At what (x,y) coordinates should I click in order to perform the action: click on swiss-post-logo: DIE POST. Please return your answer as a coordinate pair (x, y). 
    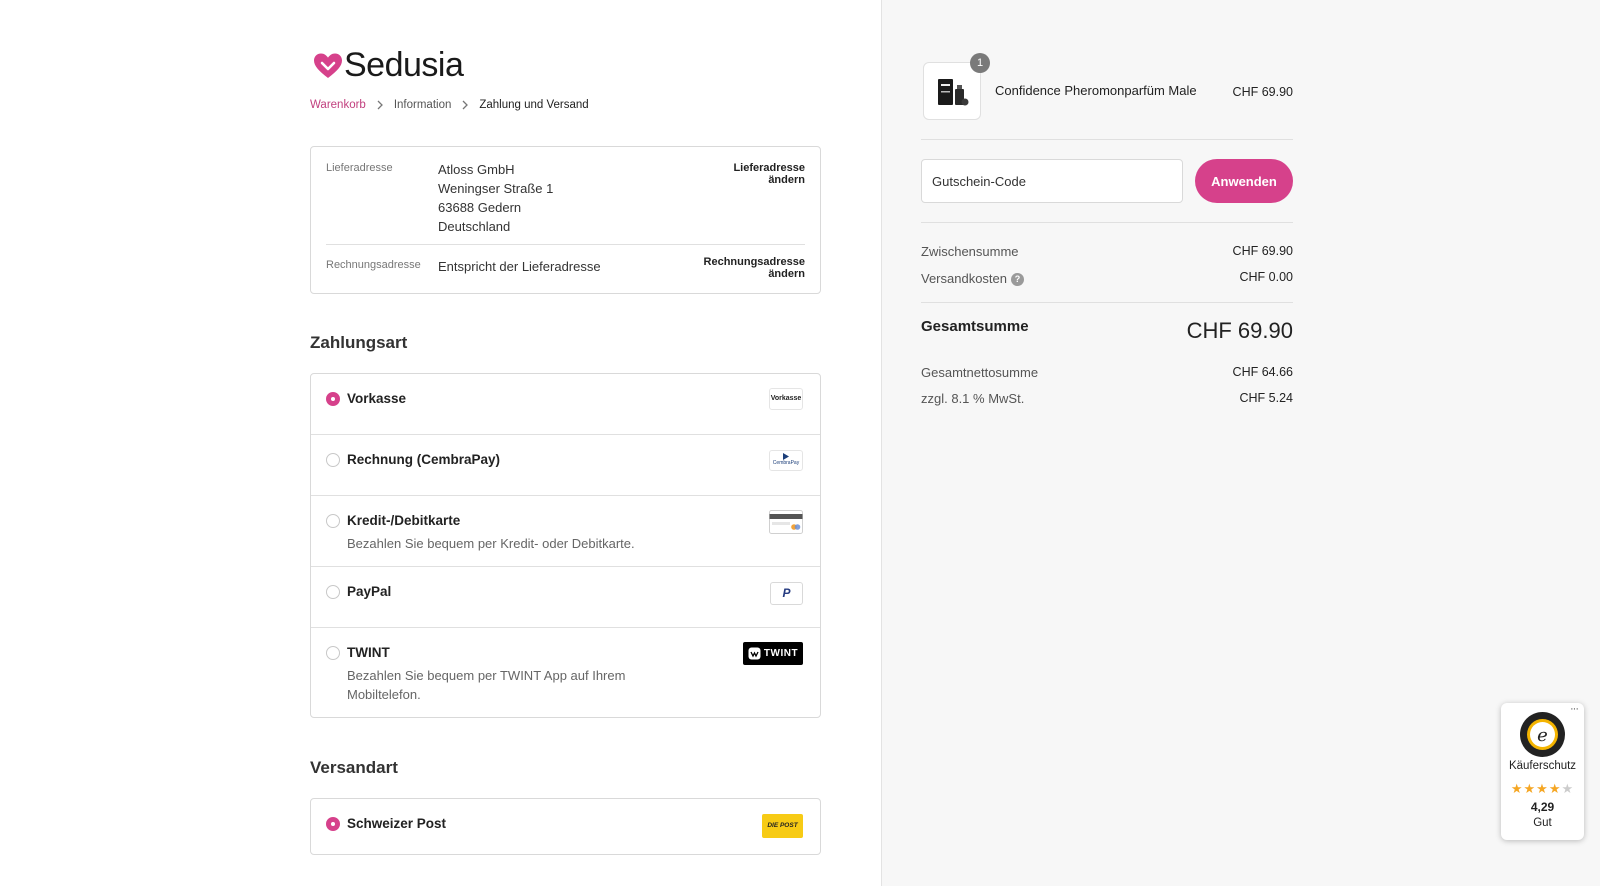
    Looking at the image, I should click on (782, 826).